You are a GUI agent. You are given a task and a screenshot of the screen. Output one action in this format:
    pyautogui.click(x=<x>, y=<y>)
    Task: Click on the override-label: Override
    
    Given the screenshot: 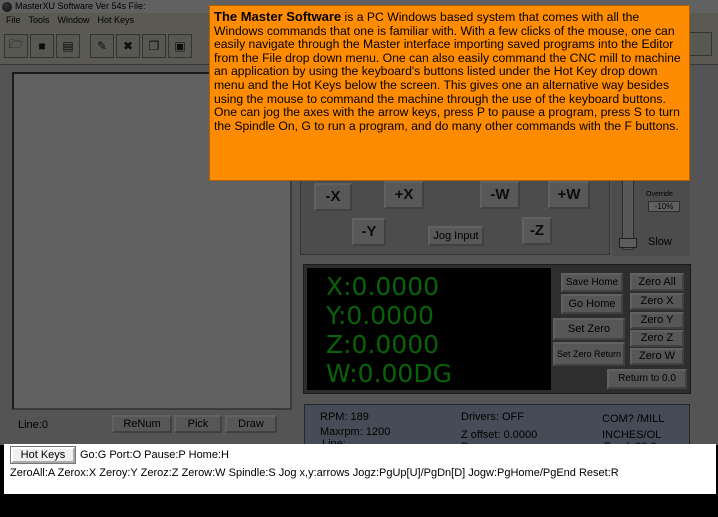 What is the action you would take?
    pyautogui.click(x=659, y=194)
    